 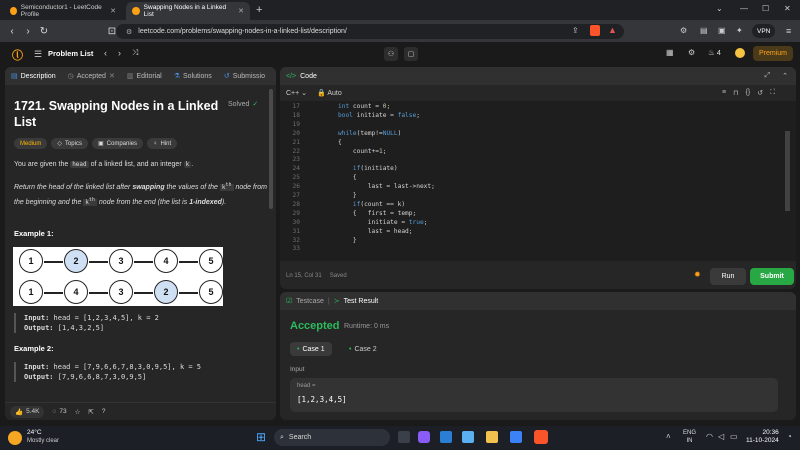 What do you see at coordinates (69, 143) in the screenshot?
I see `topics-tag: ◇ Topics` at bounding box center [69, 143].